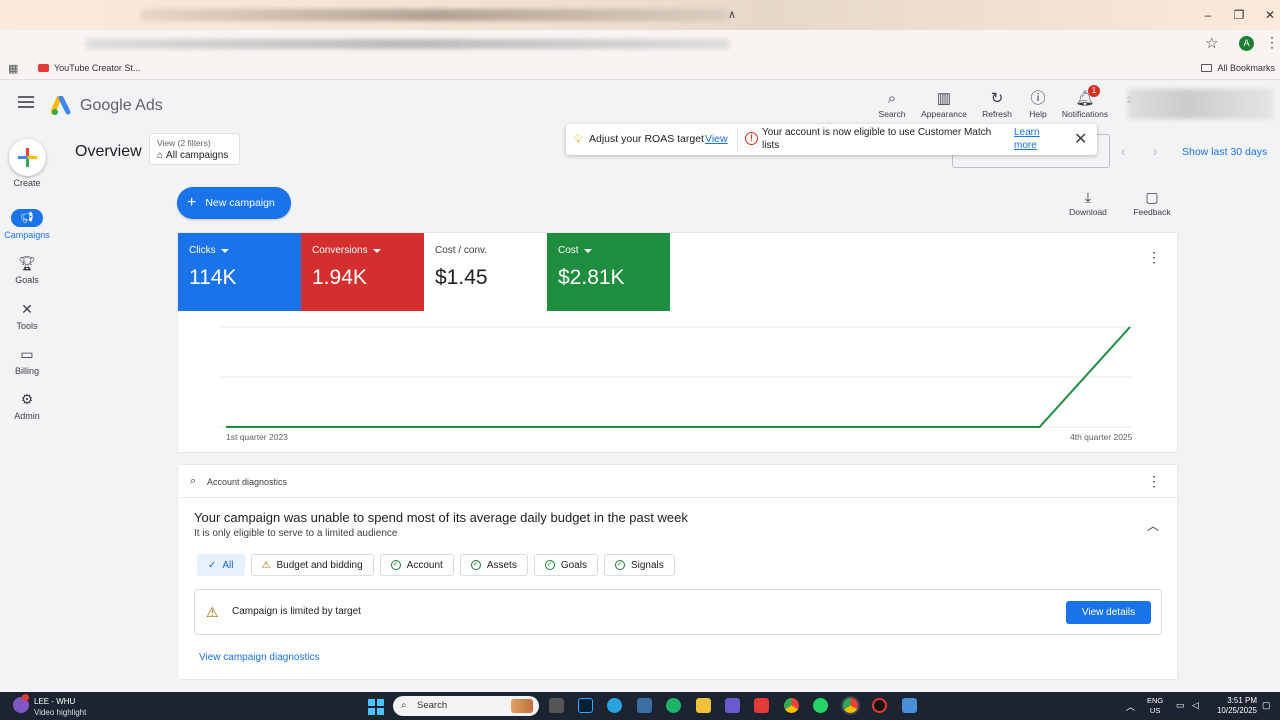  Describe the element at coordinates (1208, 15) in the screenshot. I see `minimize-button: –` at that location.